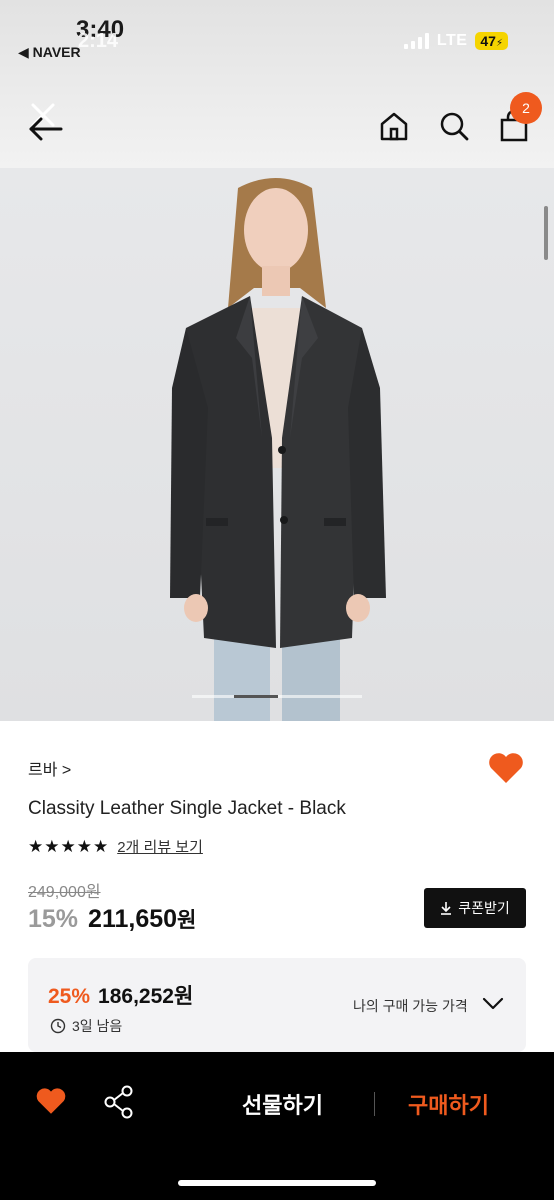 The width and height of the screenshot is (554, 1200). Describe the element at coordinates (277, 84) in the screenshot. I see `top-area: 3:40 2:14 ◀ NAVER LTE 47⚡ 2` at that location.